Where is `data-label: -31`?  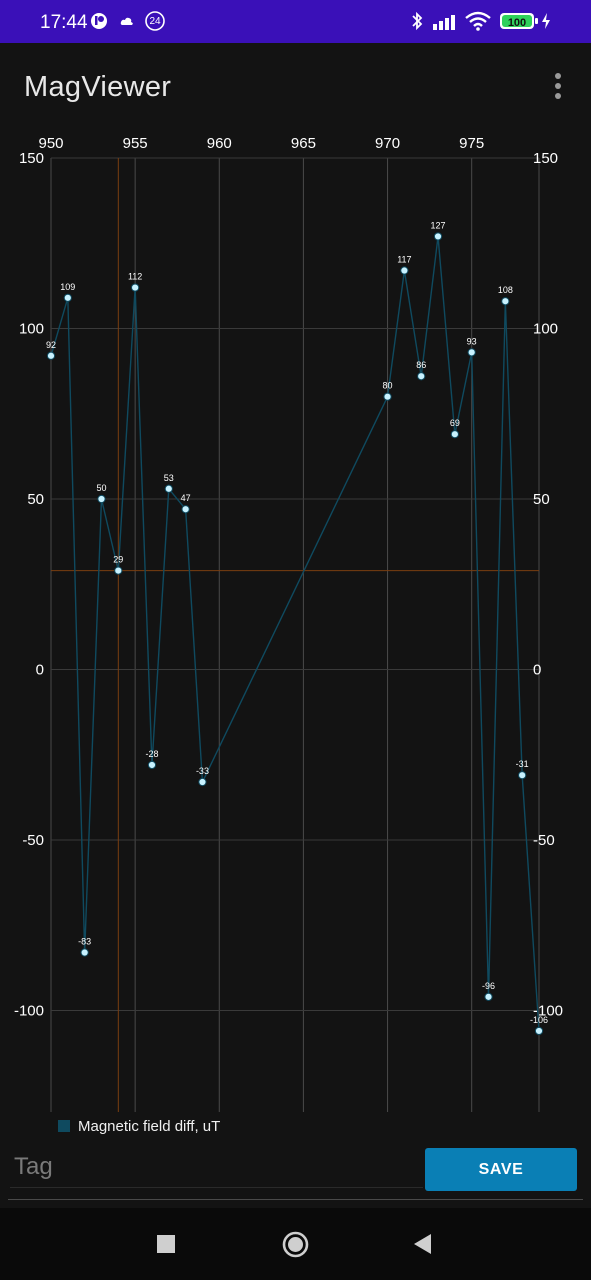
data-label: -31 is located at coordinates (522, 764).